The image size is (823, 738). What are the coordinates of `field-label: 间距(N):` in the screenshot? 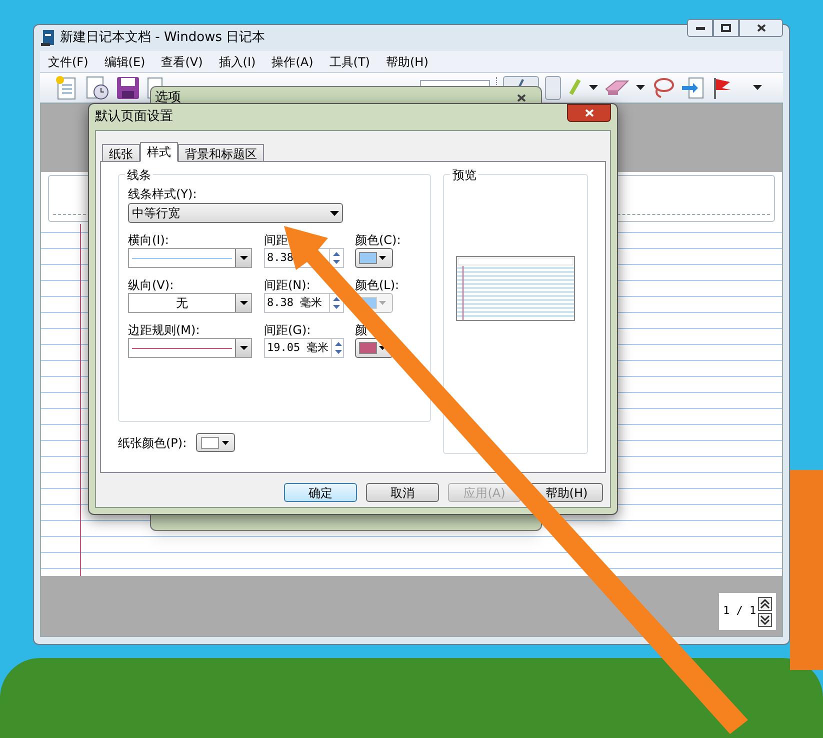 It's located at (288, 285).